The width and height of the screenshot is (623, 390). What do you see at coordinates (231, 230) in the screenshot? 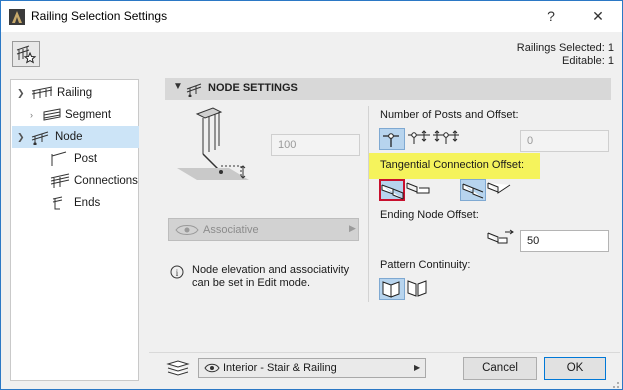
I see `associative-label: Associative` at bounding box center [231, 230].